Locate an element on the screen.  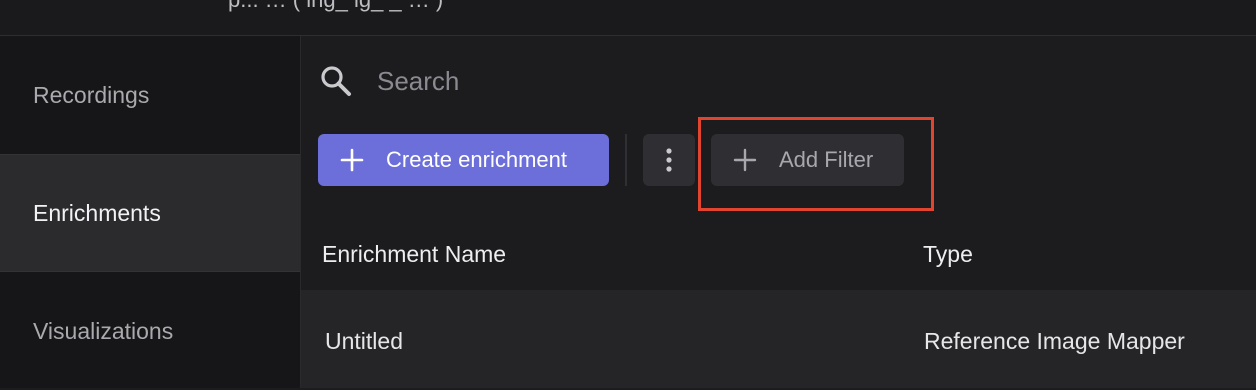
more-vertical-icon is located at coordinates (669, 160).